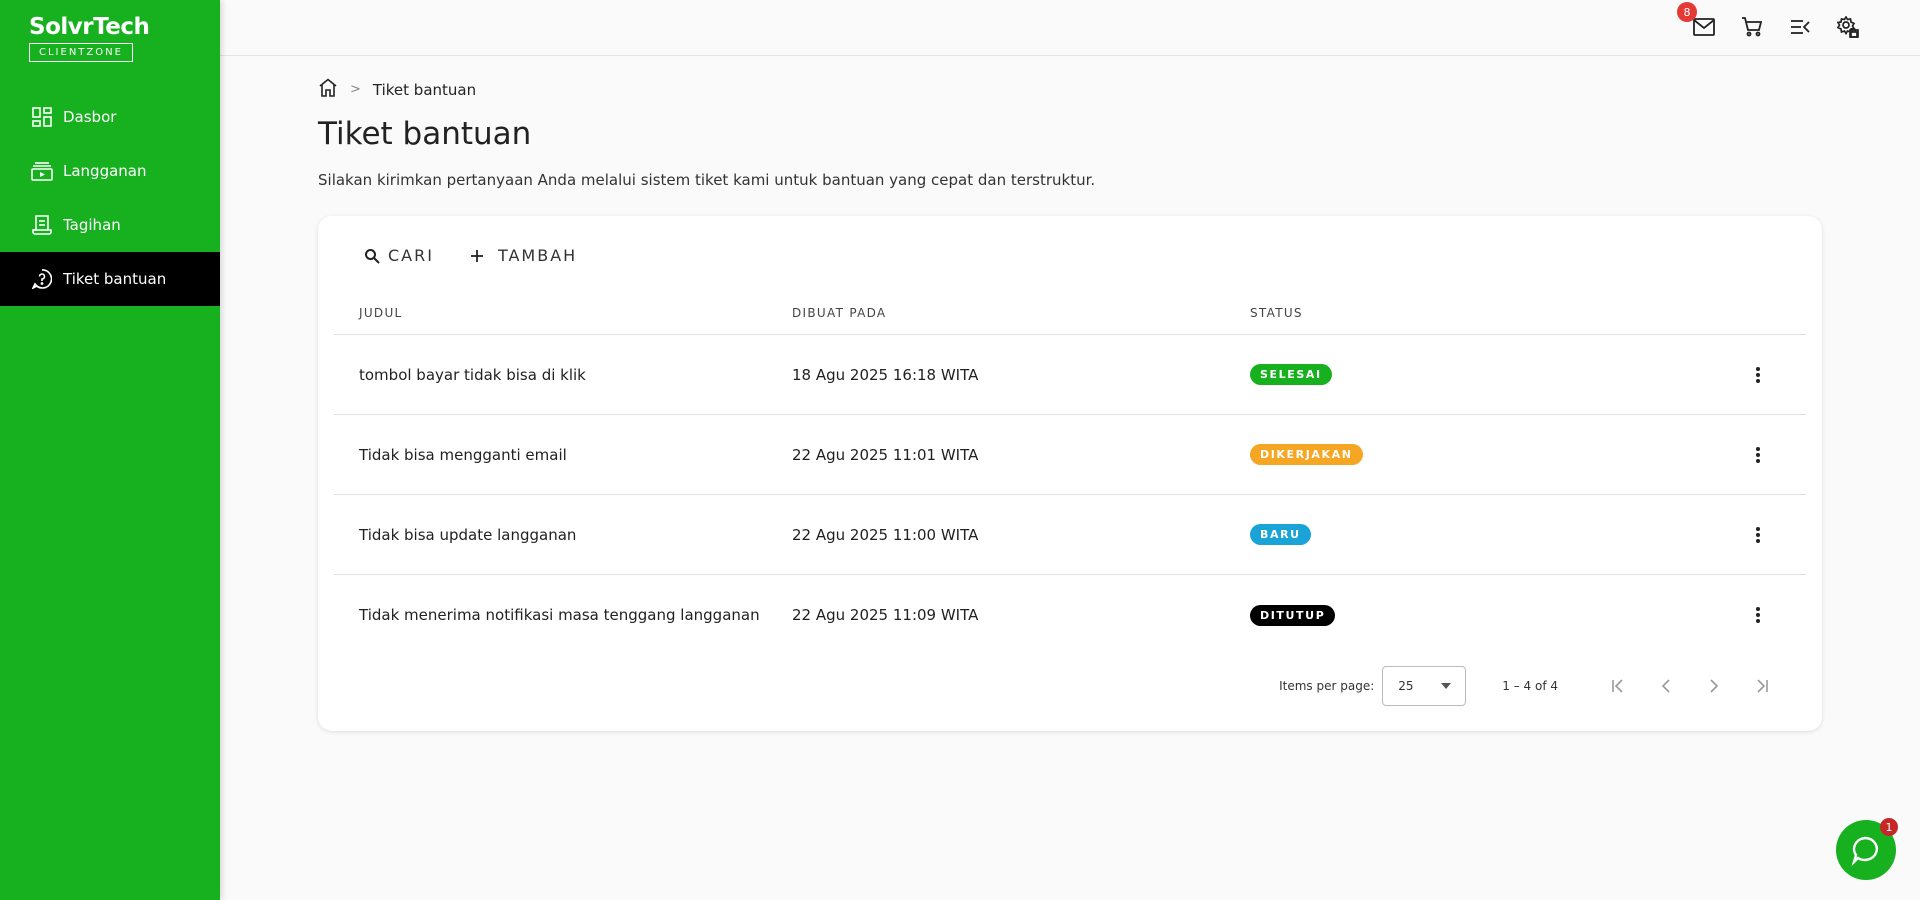  I want to click on chevron-left-icon, so click(1665, 686).